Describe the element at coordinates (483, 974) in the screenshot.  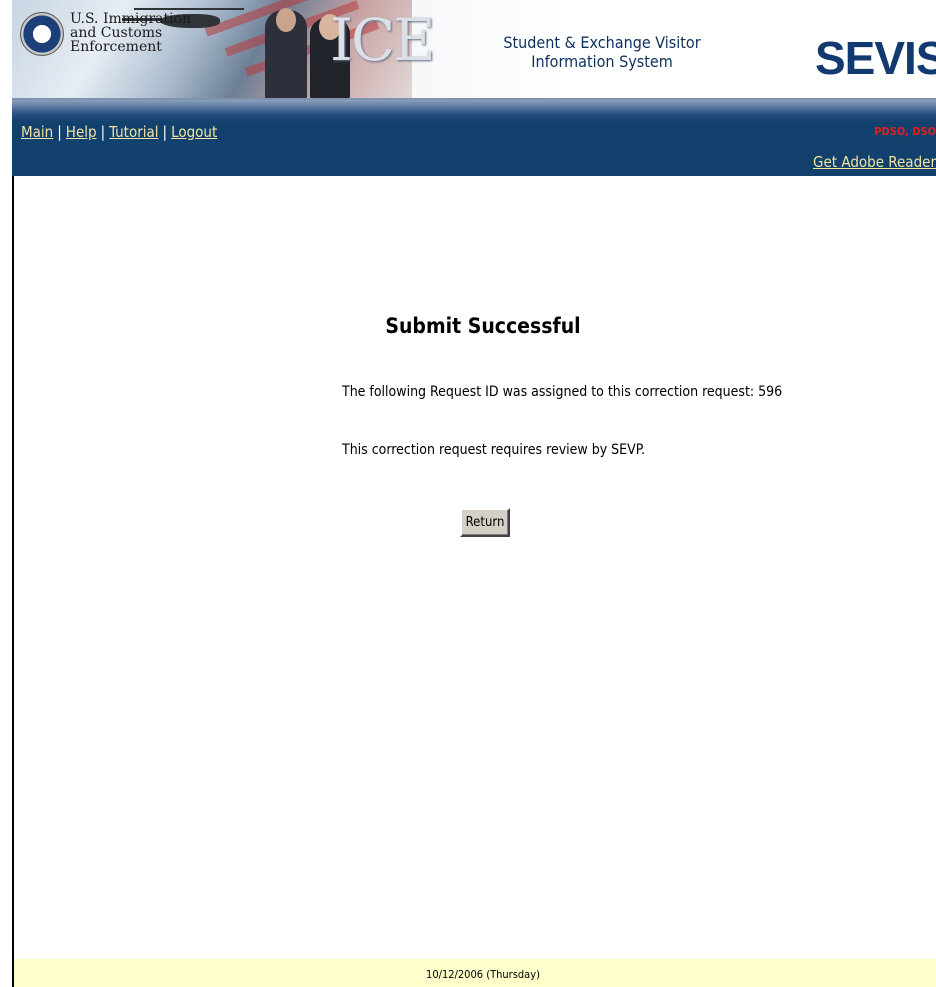
I see `footer-date: 10/12/2006 (Thursday)` at that location.